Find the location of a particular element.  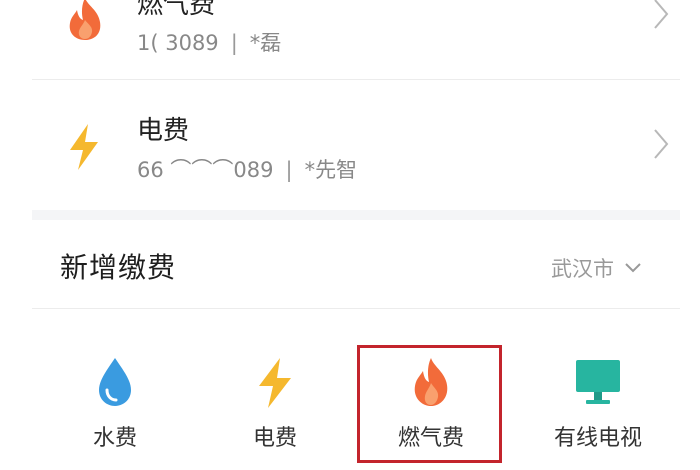

service-electricity: 电费 is located at coordinates (275, 402).